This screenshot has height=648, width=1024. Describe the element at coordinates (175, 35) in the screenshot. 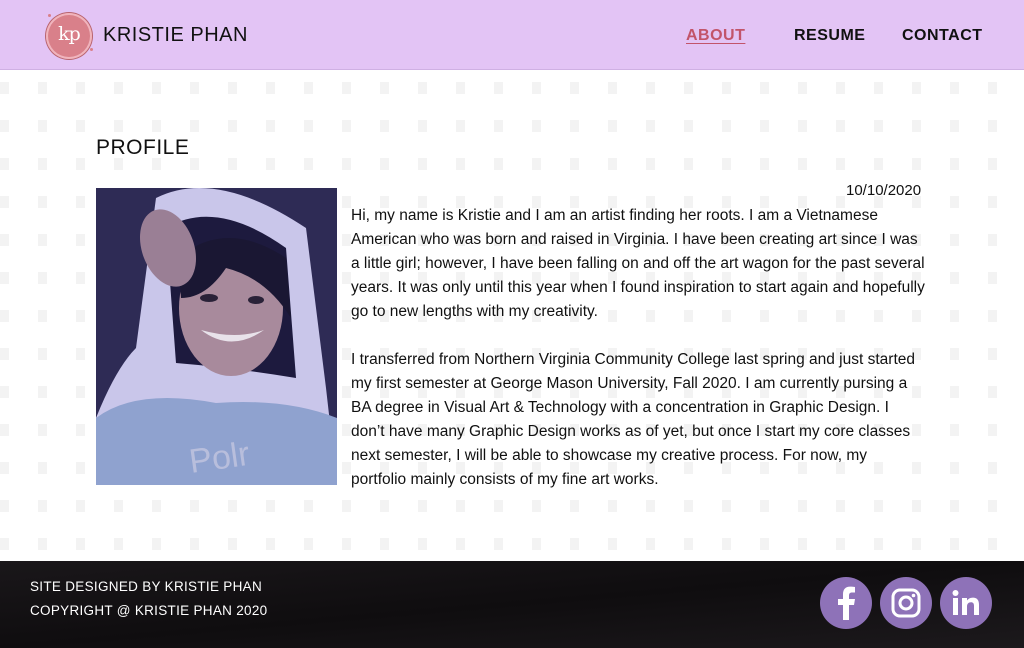

I see `site-brand-name: KRISTIE PHAN` at that location.